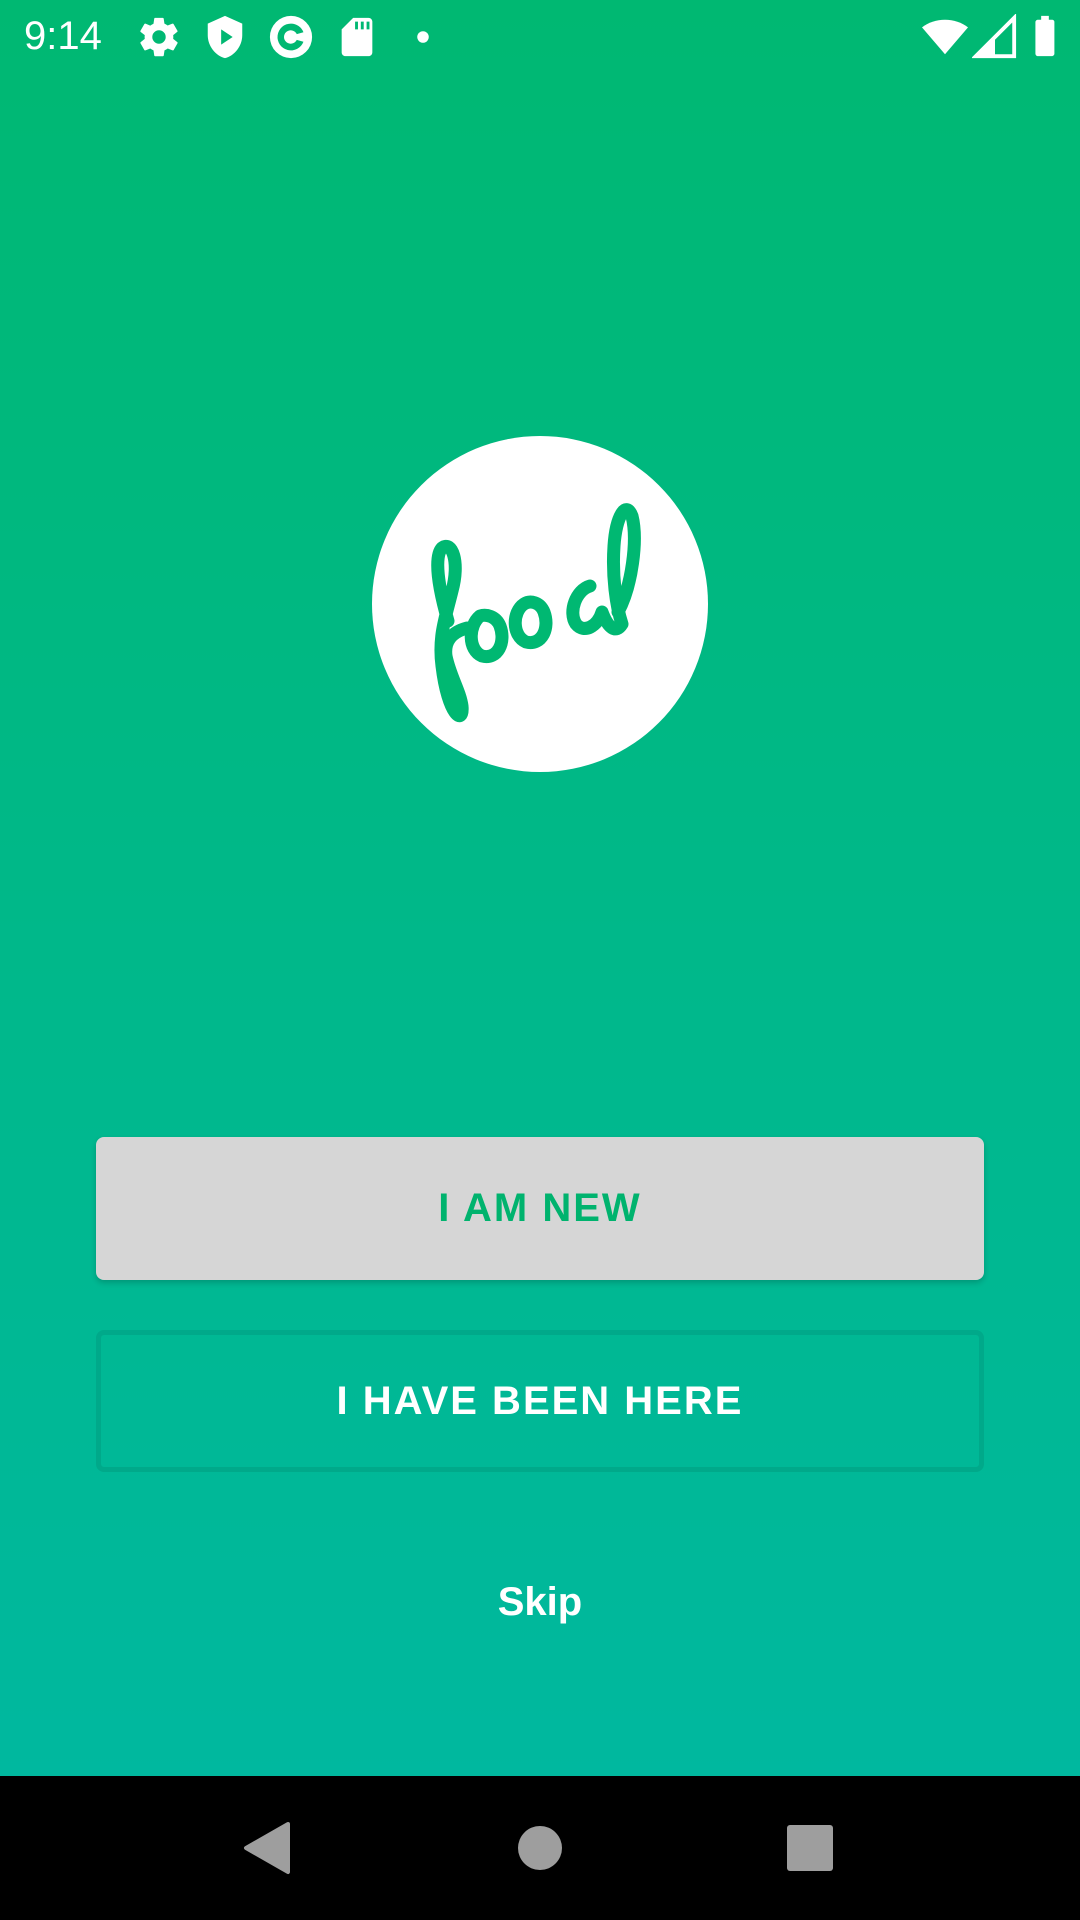 The width and height of the screenshot is (1080, 1920). I want to click on navigation-bar, so click(540, 1848).